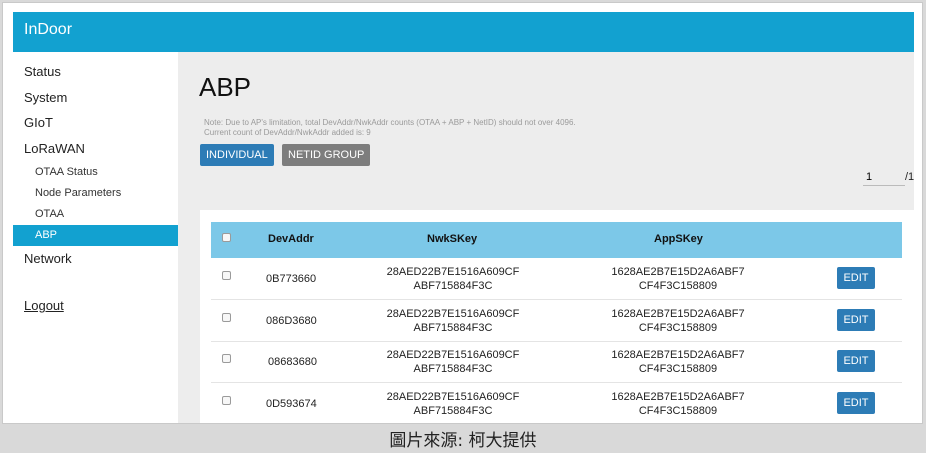 The image size is (926, 453). I want to click on sidebar-item-lorawan: LoRaWAN, so click(54, 148).